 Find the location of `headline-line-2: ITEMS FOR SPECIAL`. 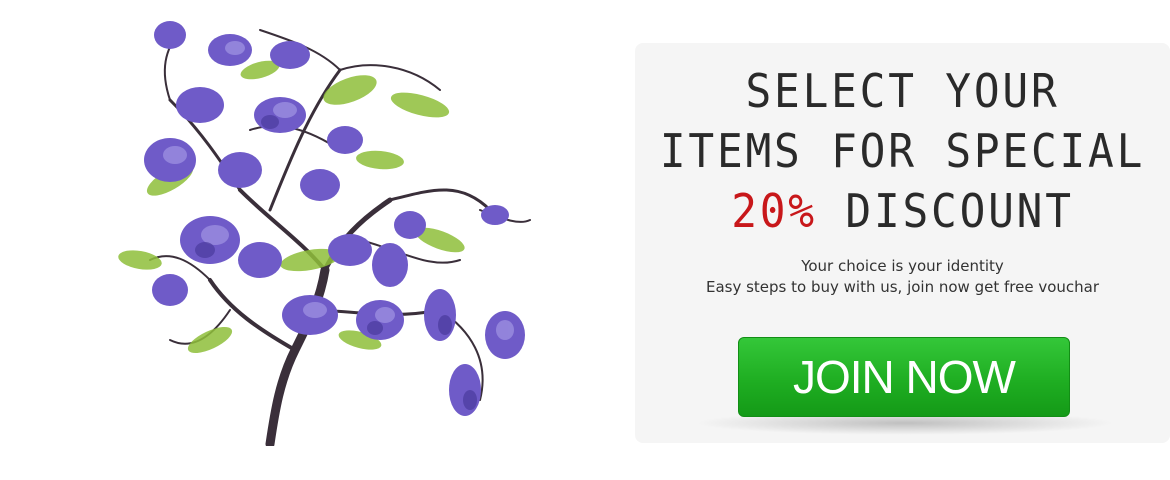

headline-line-2: ITEMS FOR SPECIAL is located at coordinates (902, 151).